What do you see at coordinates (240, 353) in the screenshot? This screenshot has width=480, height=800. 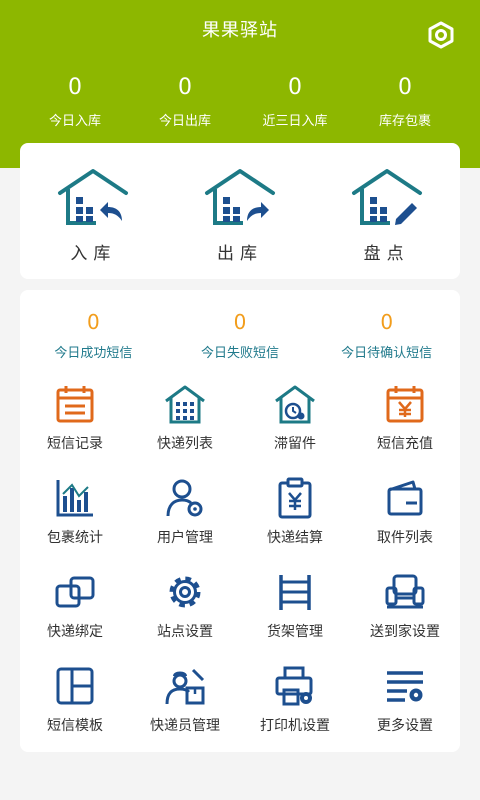 I see `sms-stat-label: 今日失败短信` at bounding box center [240, 353].